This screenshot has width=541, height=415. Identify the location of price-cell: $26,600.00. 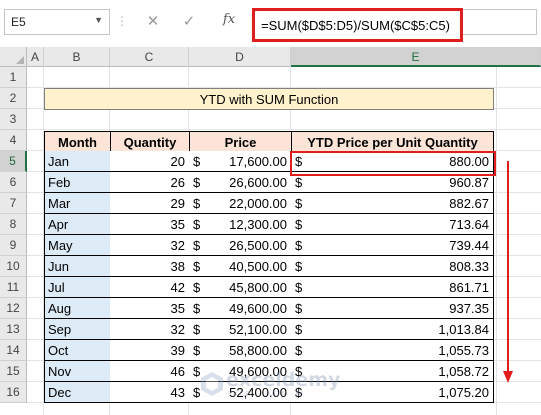
(240, 182).